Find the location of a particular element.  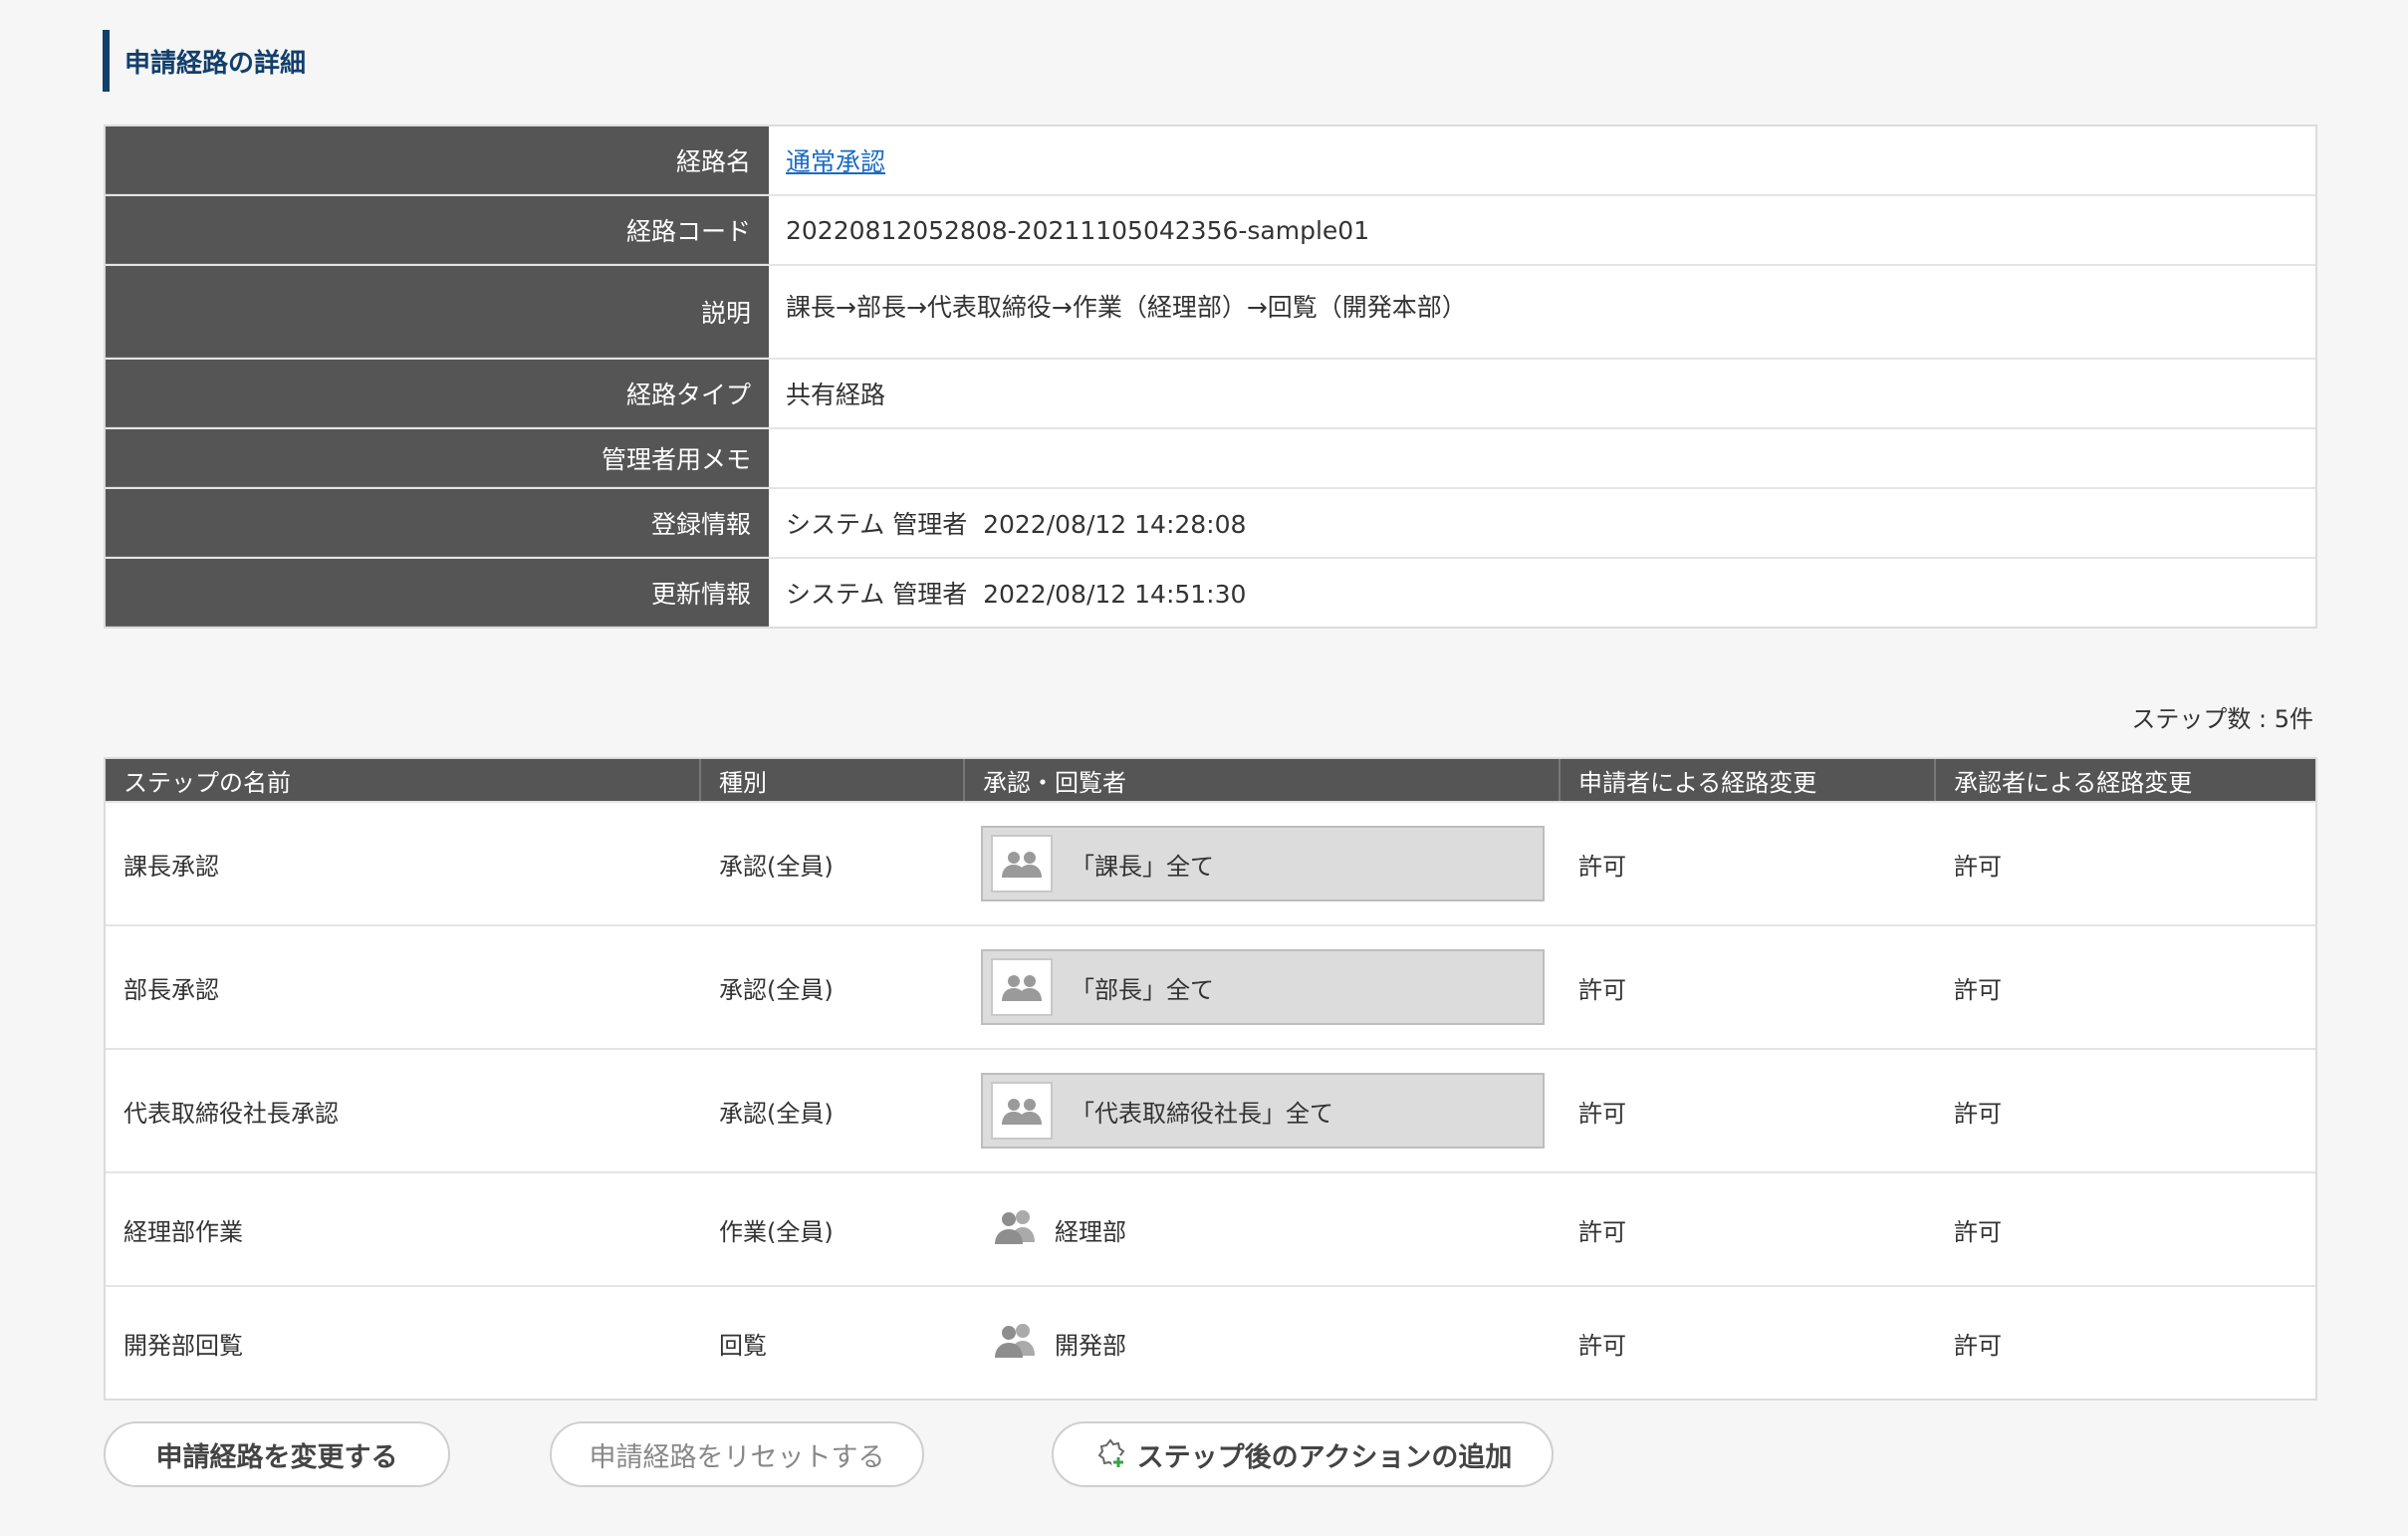

header-applicant-change: 申請者による経路変更 is located at coordinates (1748, 780).